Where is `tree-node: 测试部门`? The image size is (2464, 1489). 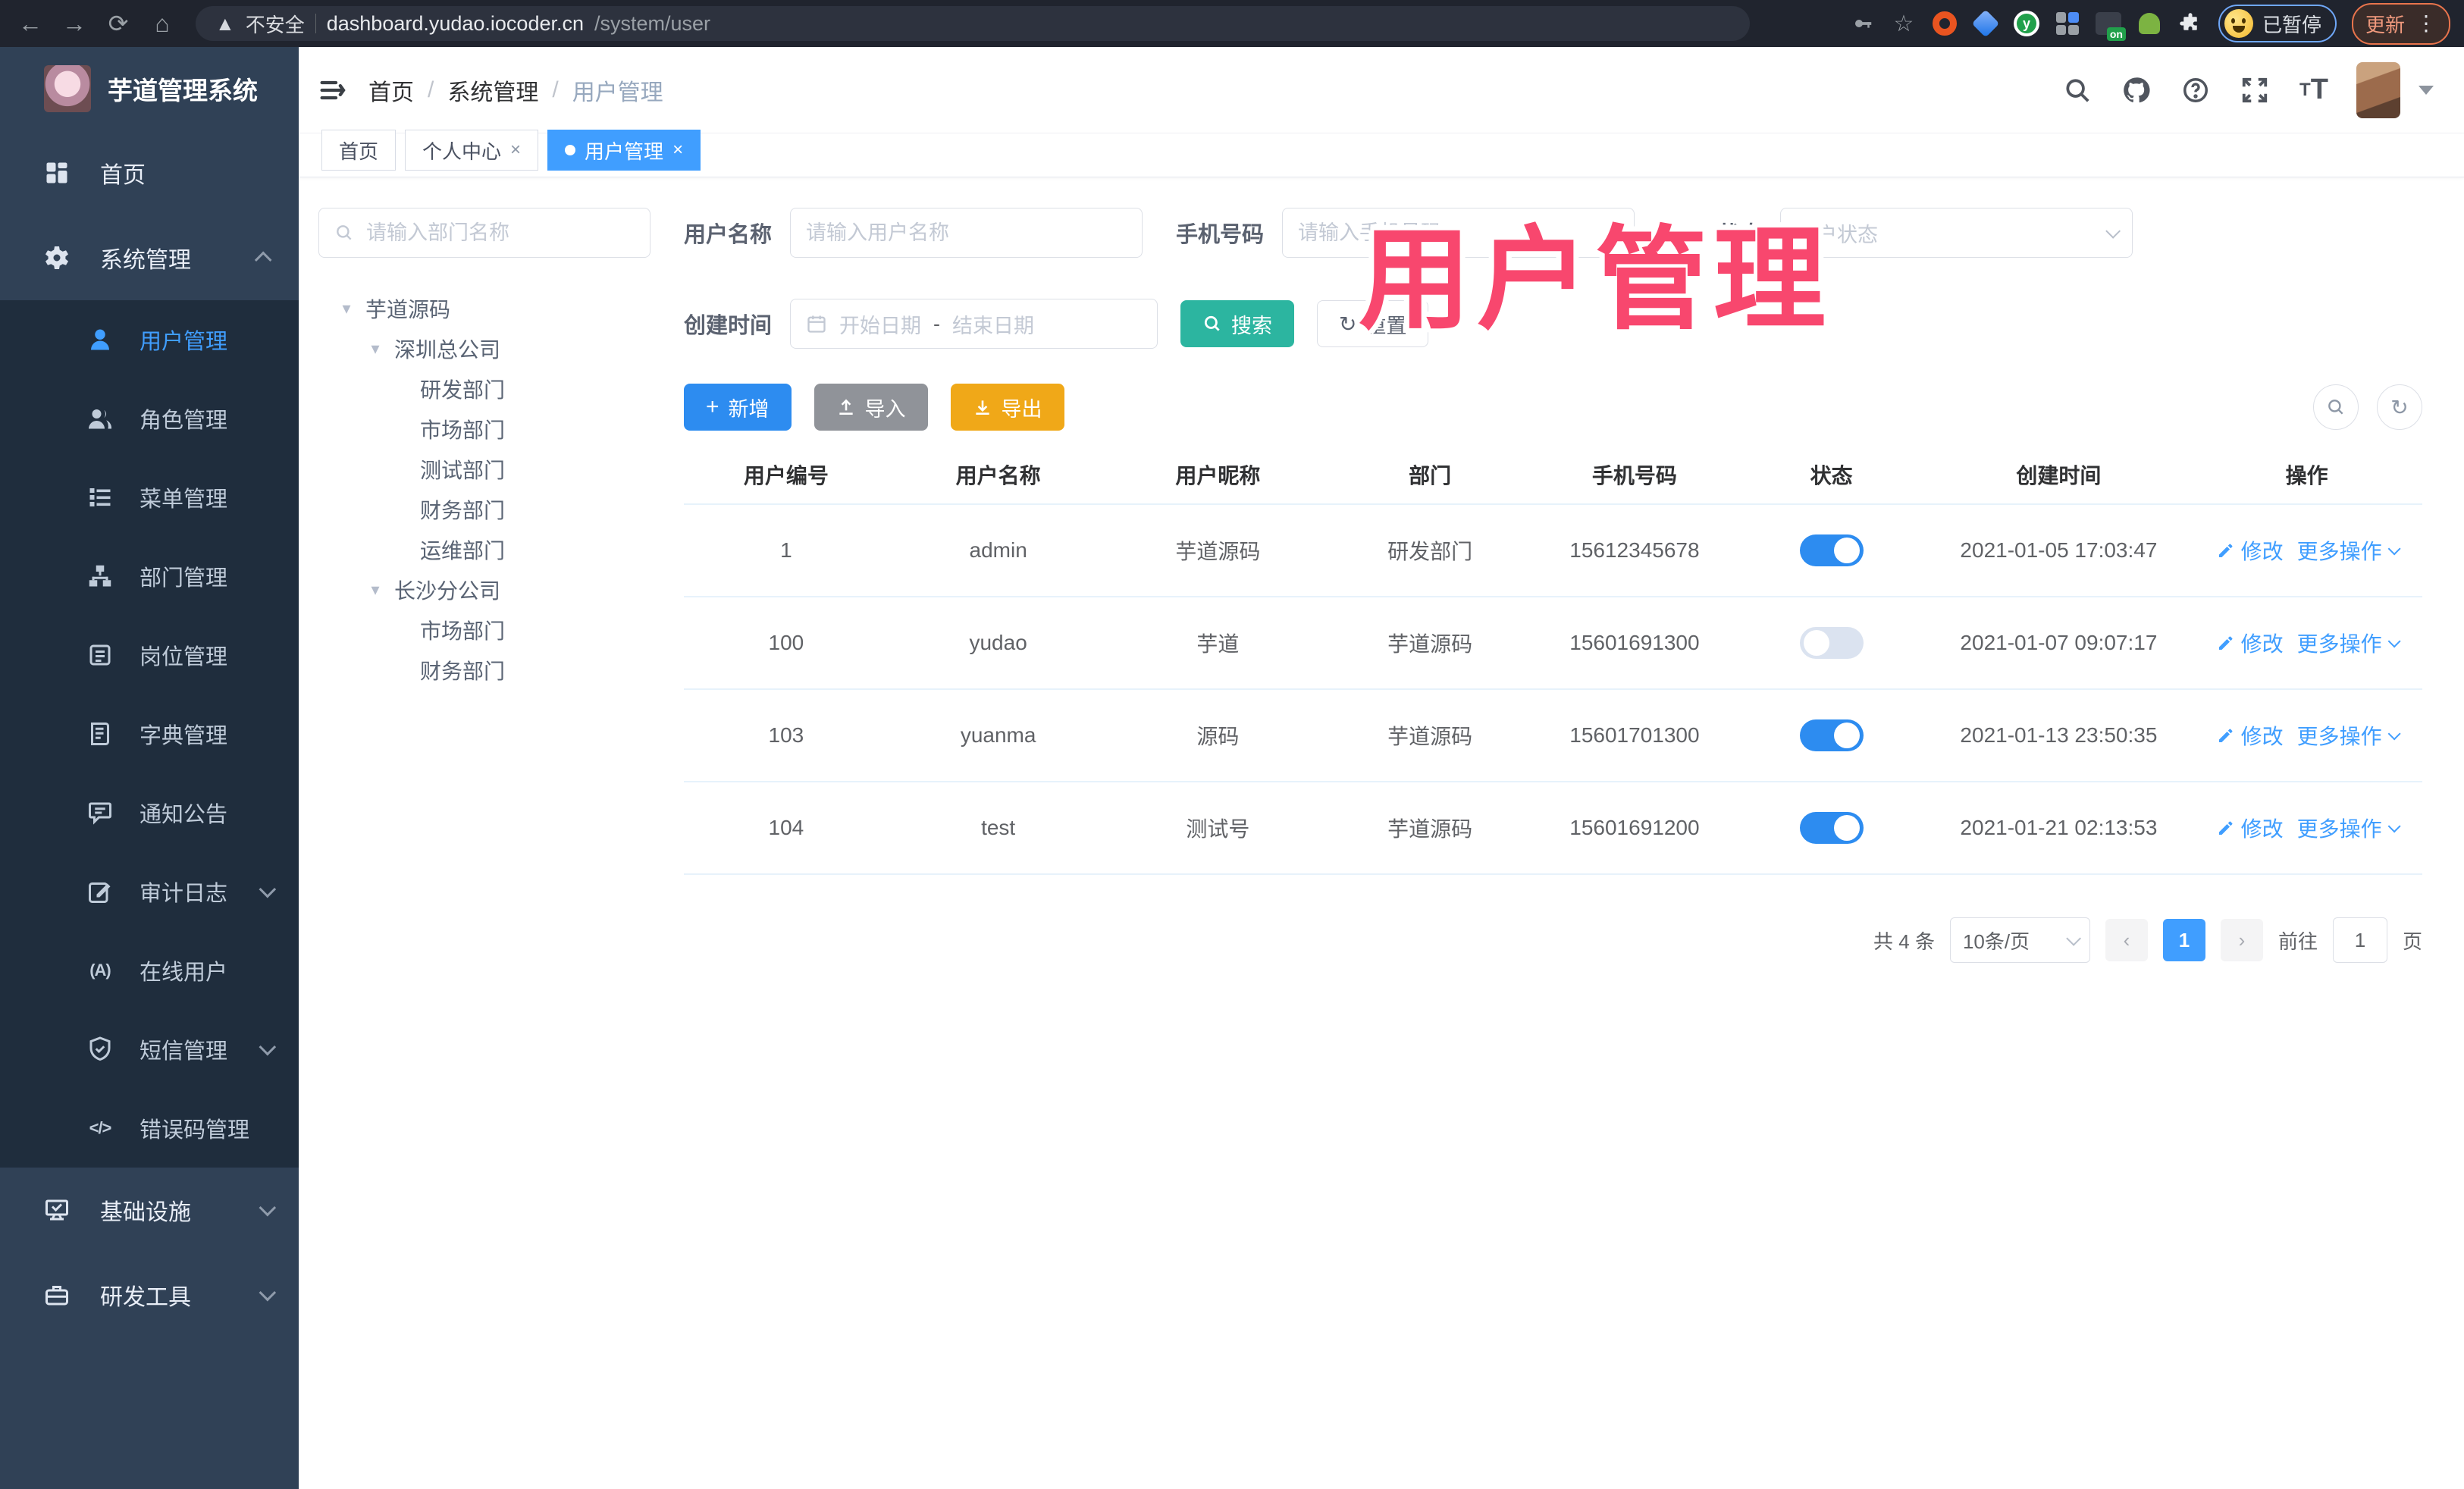 tree-node: 测试部门 is located at coordinates (484, 469).